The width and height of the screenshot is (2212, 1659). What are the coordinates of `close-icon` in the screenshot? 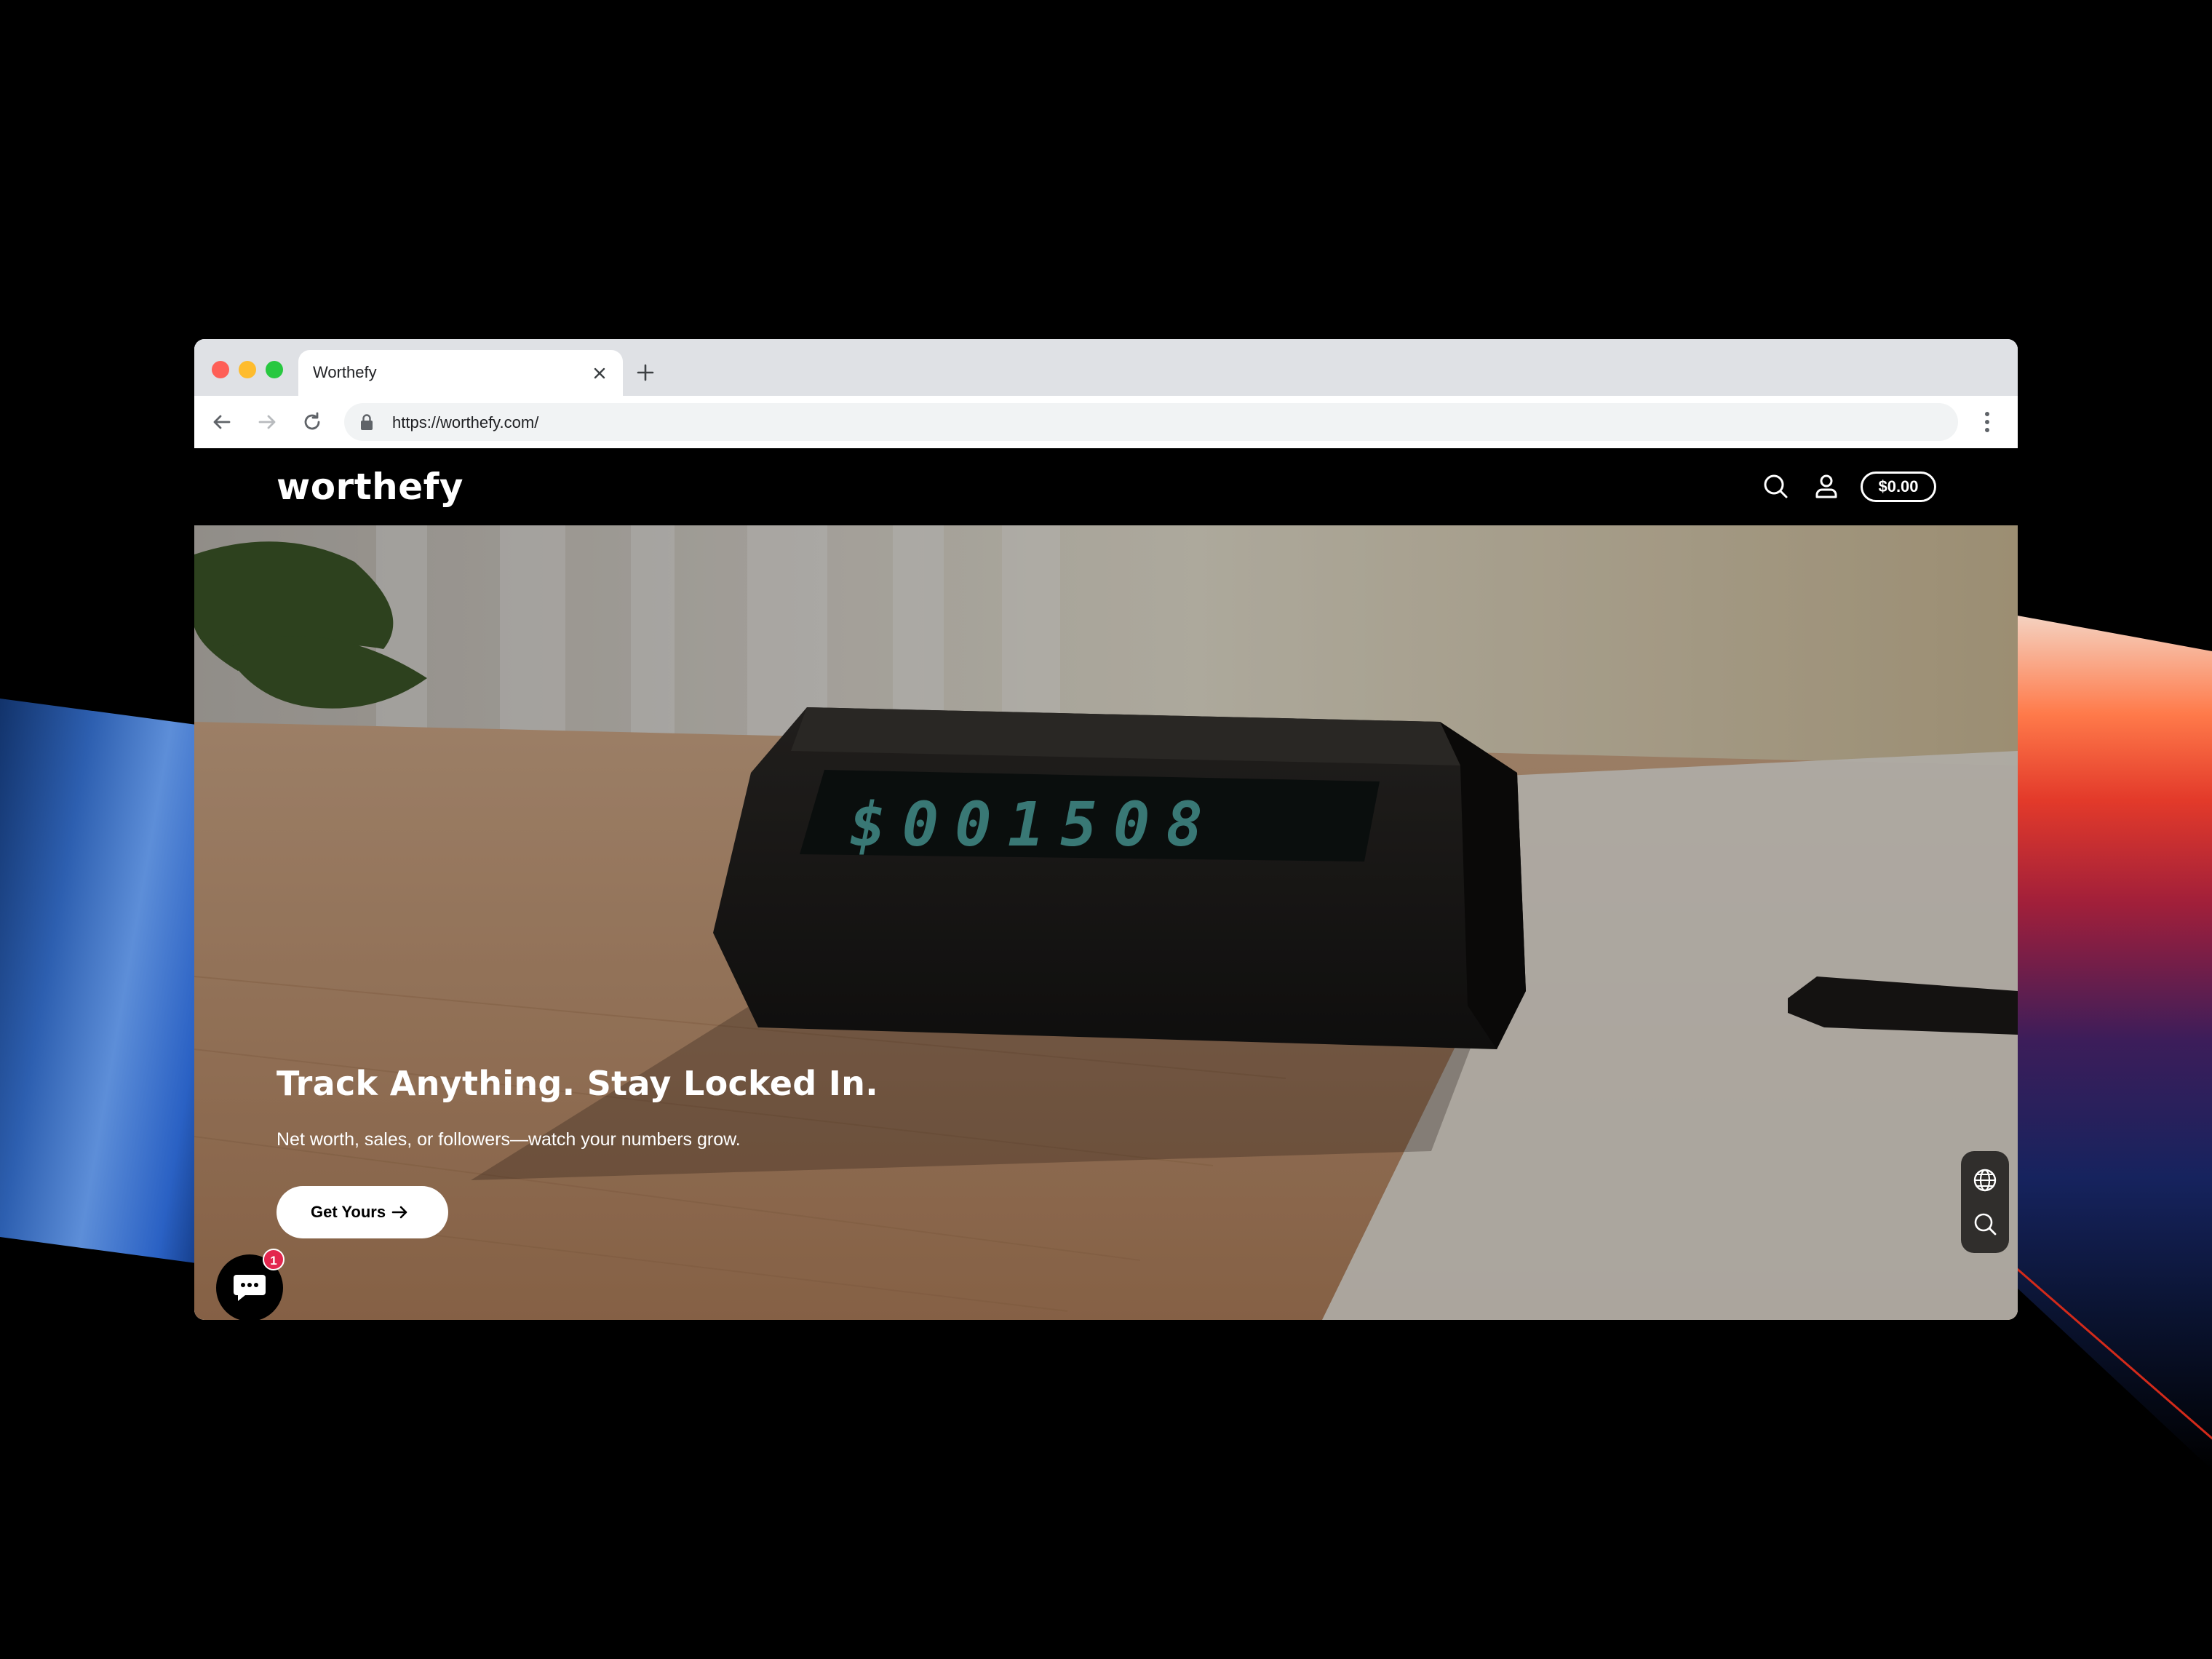 It's located at (599, 373).